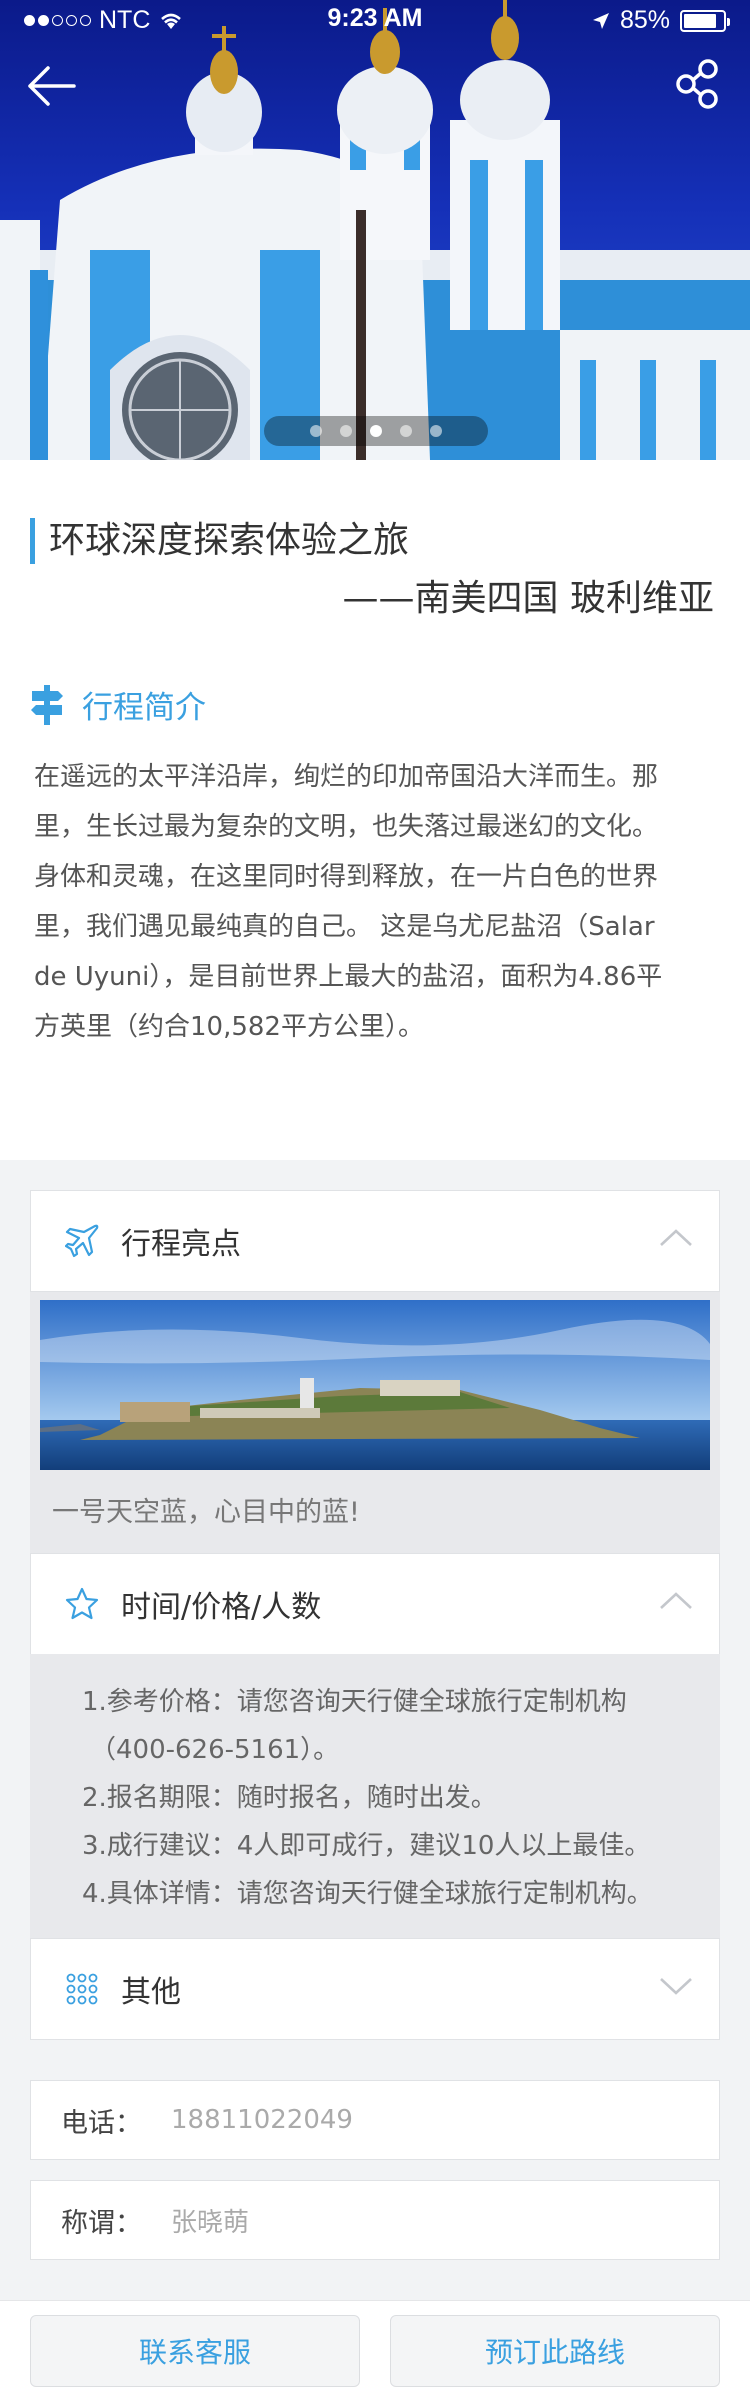 This screenshot has width=750, height=2398. What do you see at coordinates (82, 1603) in the screenshot?
I see `star-icon` at bounding box center [82, 1603].